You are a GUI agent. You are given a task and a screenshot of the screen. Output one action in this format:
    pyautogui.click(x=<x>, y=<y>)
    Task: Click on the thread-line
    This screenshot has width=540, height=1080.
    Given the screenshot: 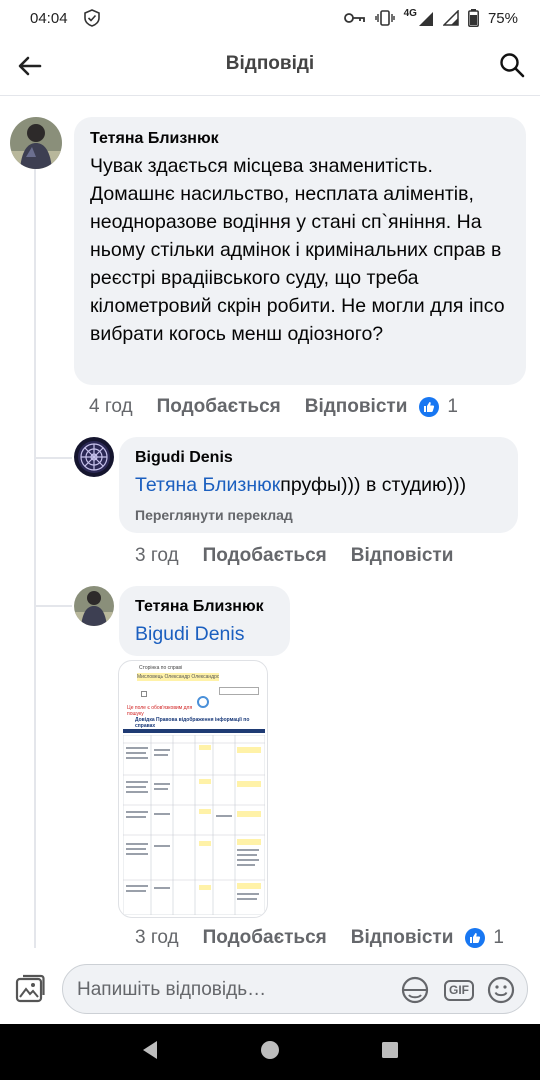 What is the action you would take?
    pyautogui.click(x=35, y=558)
    